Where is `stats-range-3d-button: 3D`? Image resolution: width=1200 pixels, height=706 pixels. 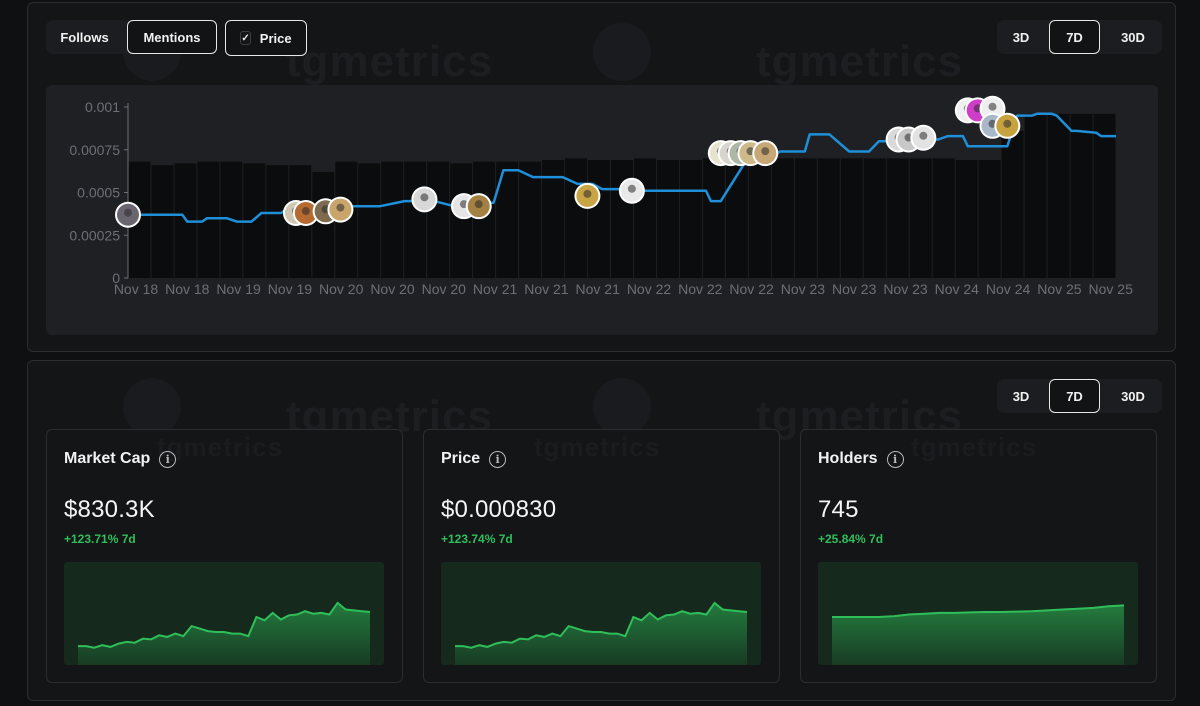 stats-range-3d-button: 3D is located at coordinates (1021, 396).